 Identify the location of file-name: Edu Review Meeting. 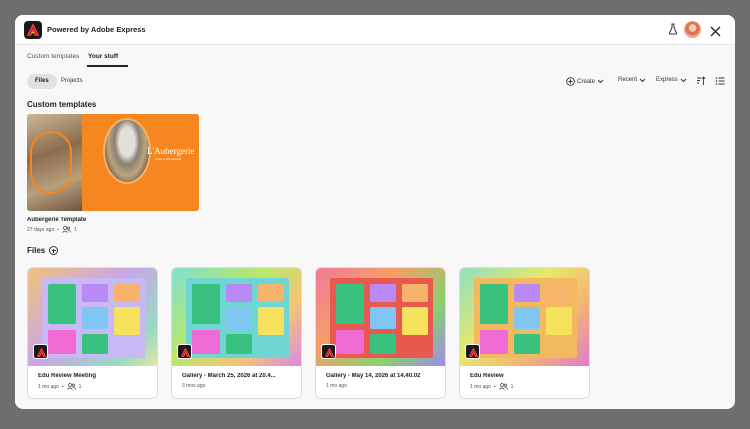
(67, 376).